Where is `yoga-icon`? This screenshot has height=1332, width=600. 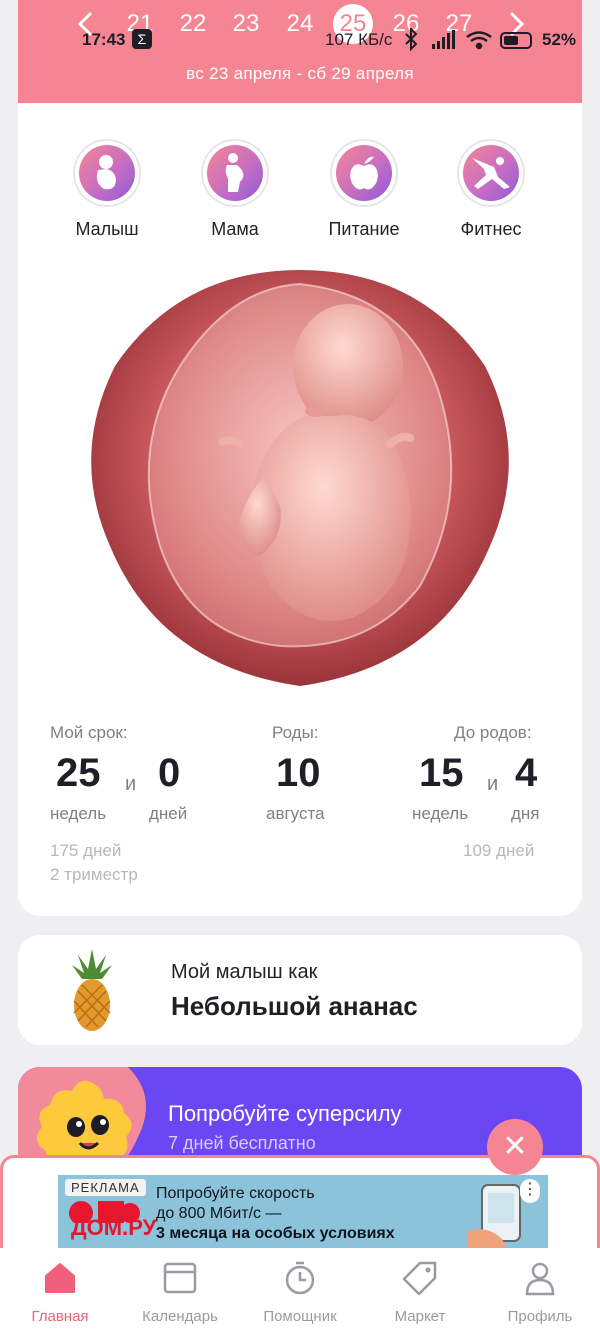 yoga-icon is located at coordinates (491, 173).